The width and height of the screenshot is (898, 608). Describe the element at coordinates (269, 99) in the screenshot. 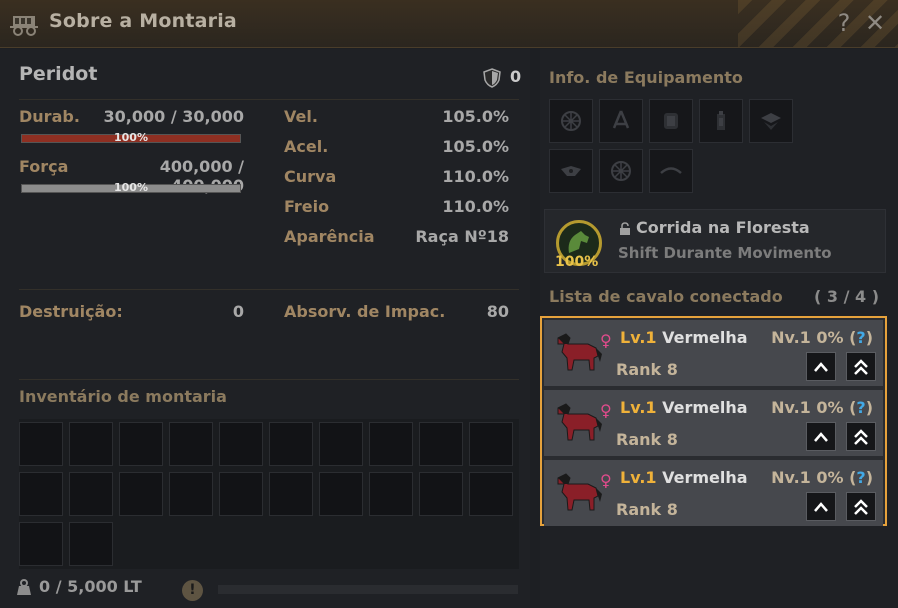

I see `divider` at that location.